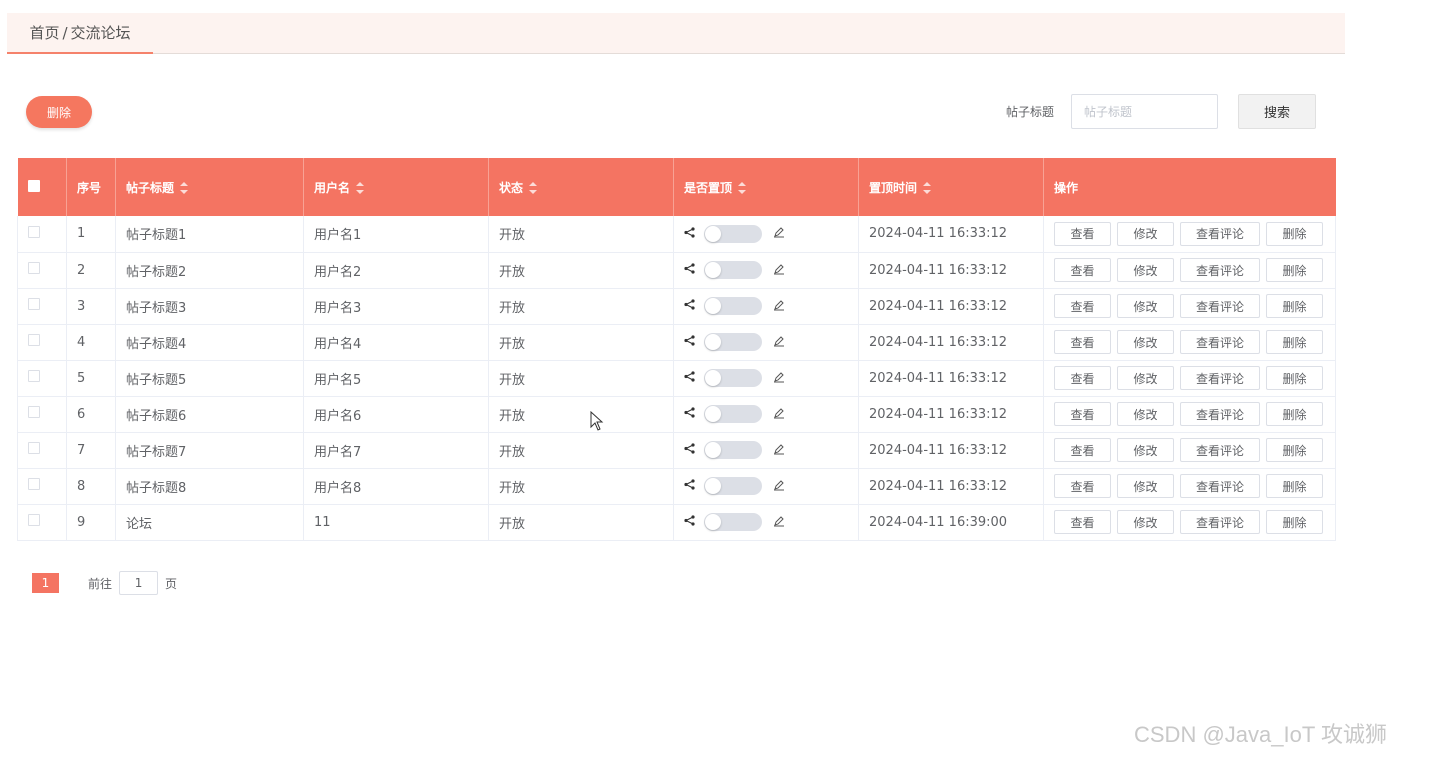 This screenshot has height=757, width=1431. Describe the element at coordinates (690, 522) in the screenshot. I see `share-icon` at that location.